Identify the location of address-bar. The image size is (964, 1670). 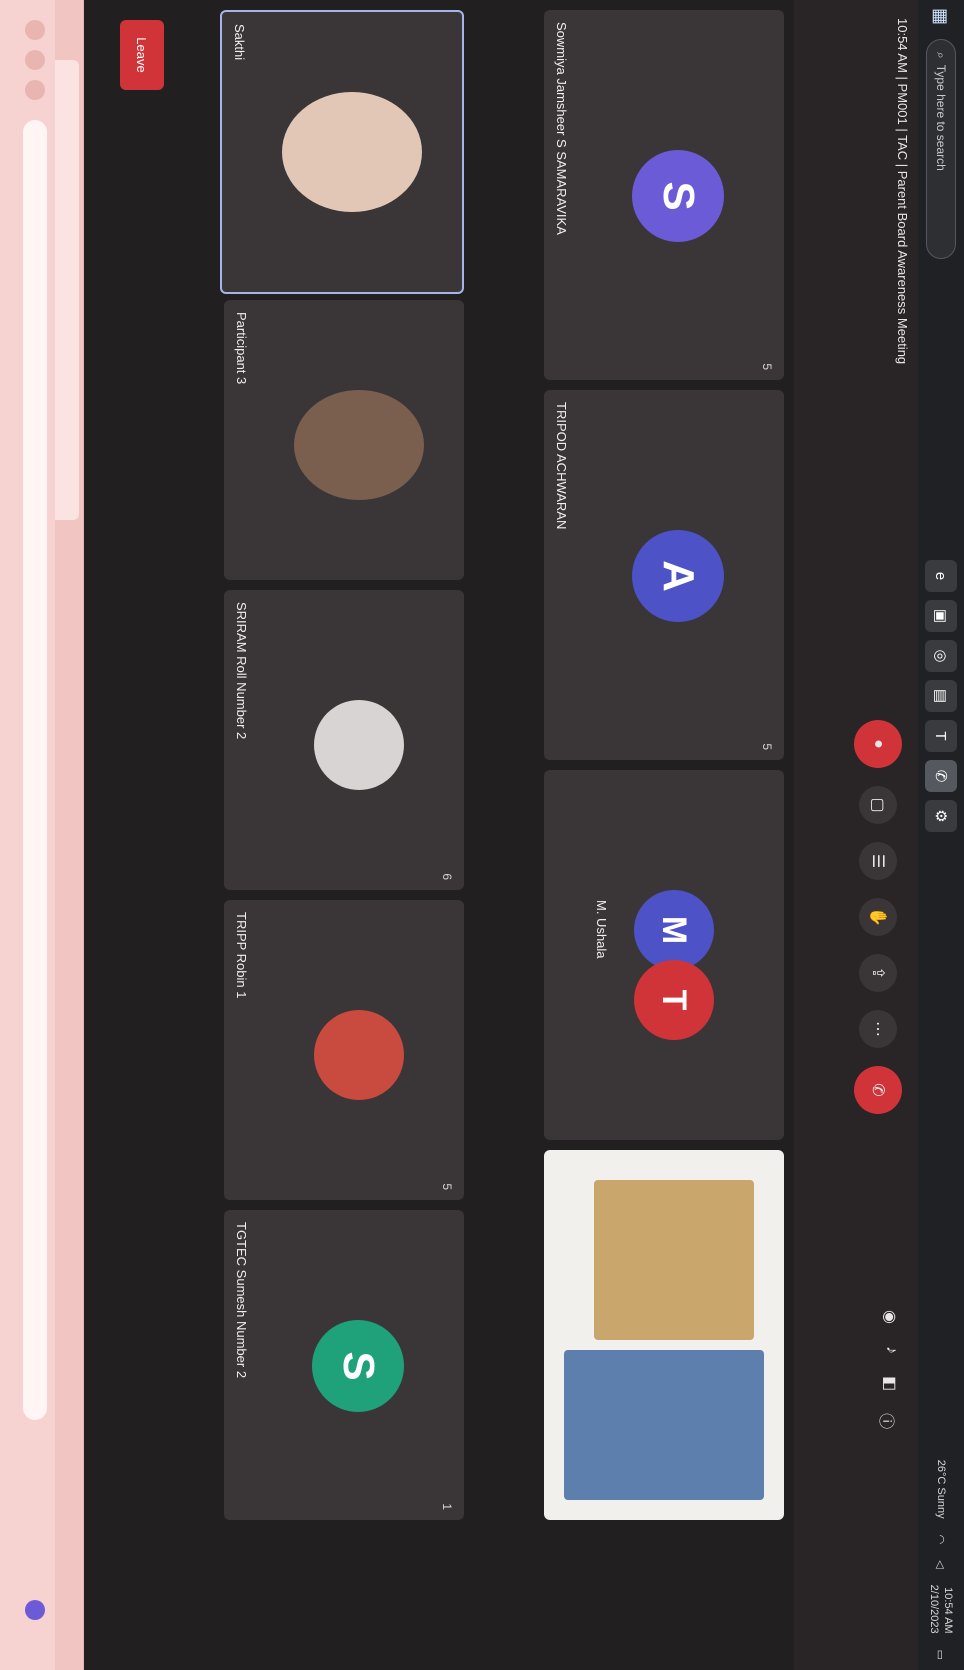
(35, 770).